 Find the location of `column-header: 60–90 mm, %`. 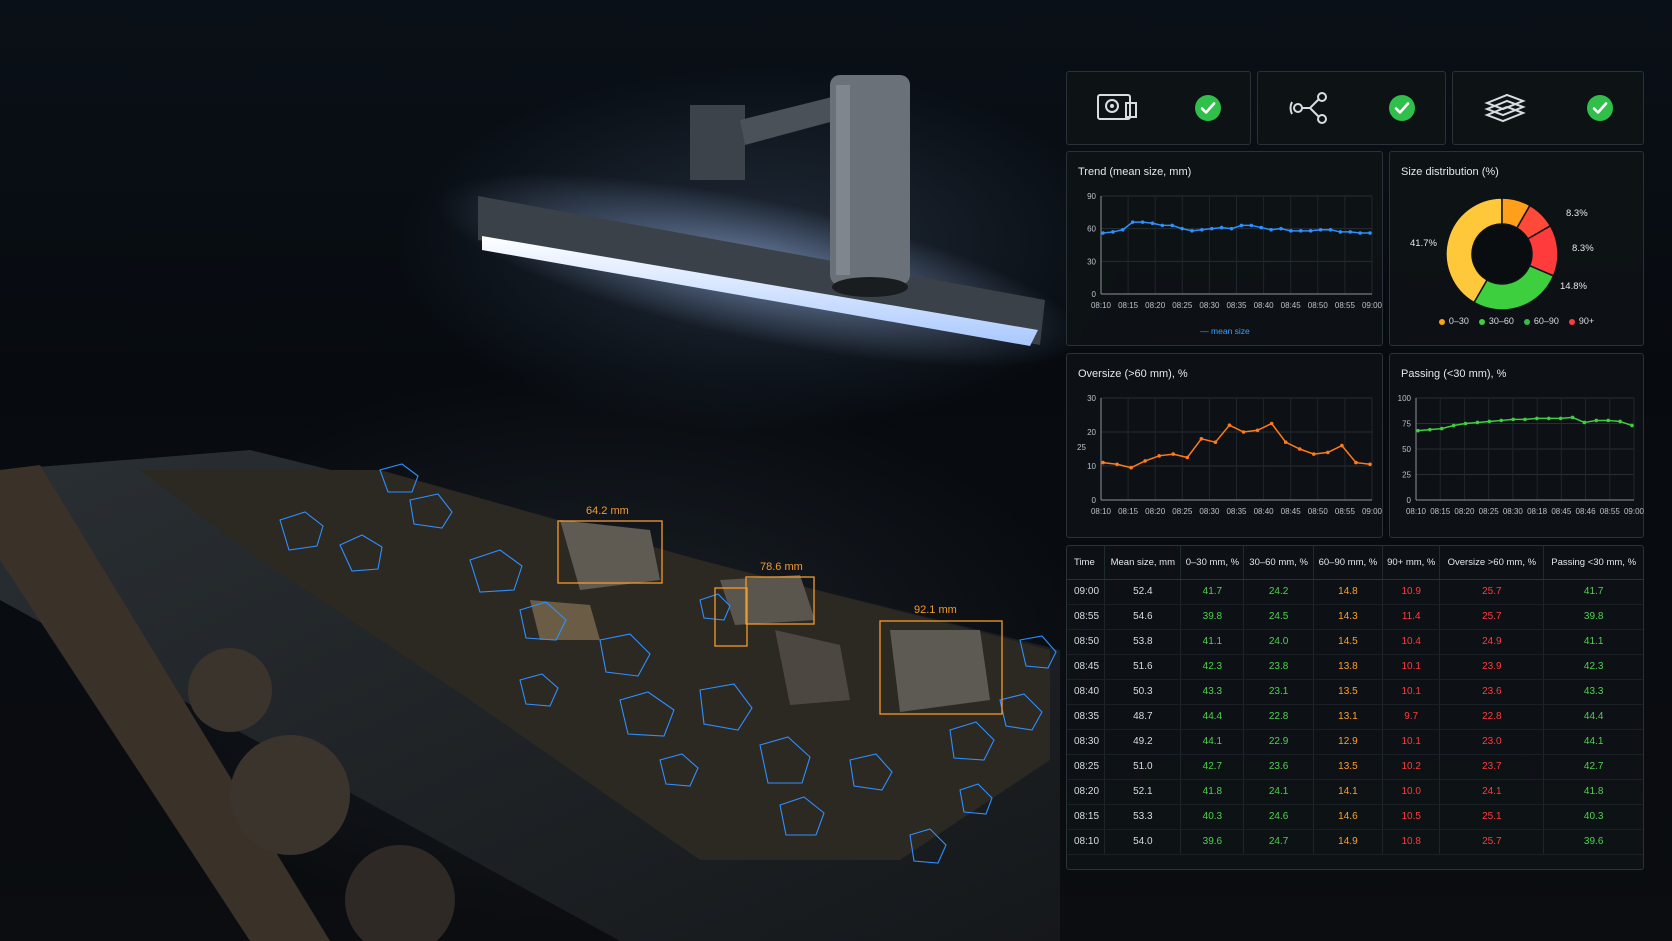

column-header: 60–90 mm, % is located at coordinates (1348, 563).